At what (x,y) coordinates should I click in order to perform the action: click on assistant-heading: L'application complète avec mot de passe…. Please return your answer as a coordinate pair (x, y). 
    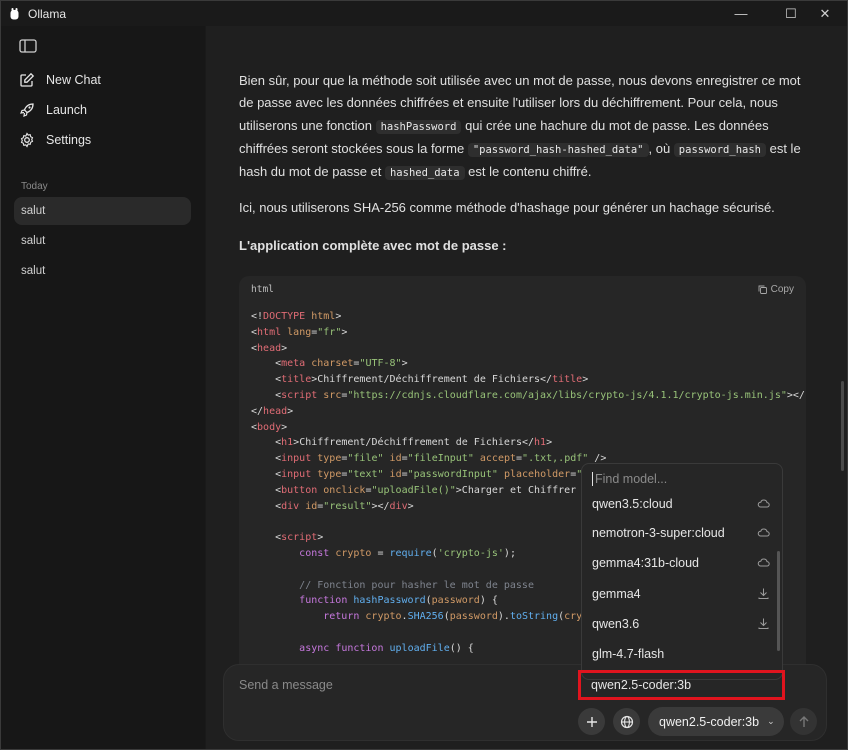
    Looking at the image, I should click on (373, 245).